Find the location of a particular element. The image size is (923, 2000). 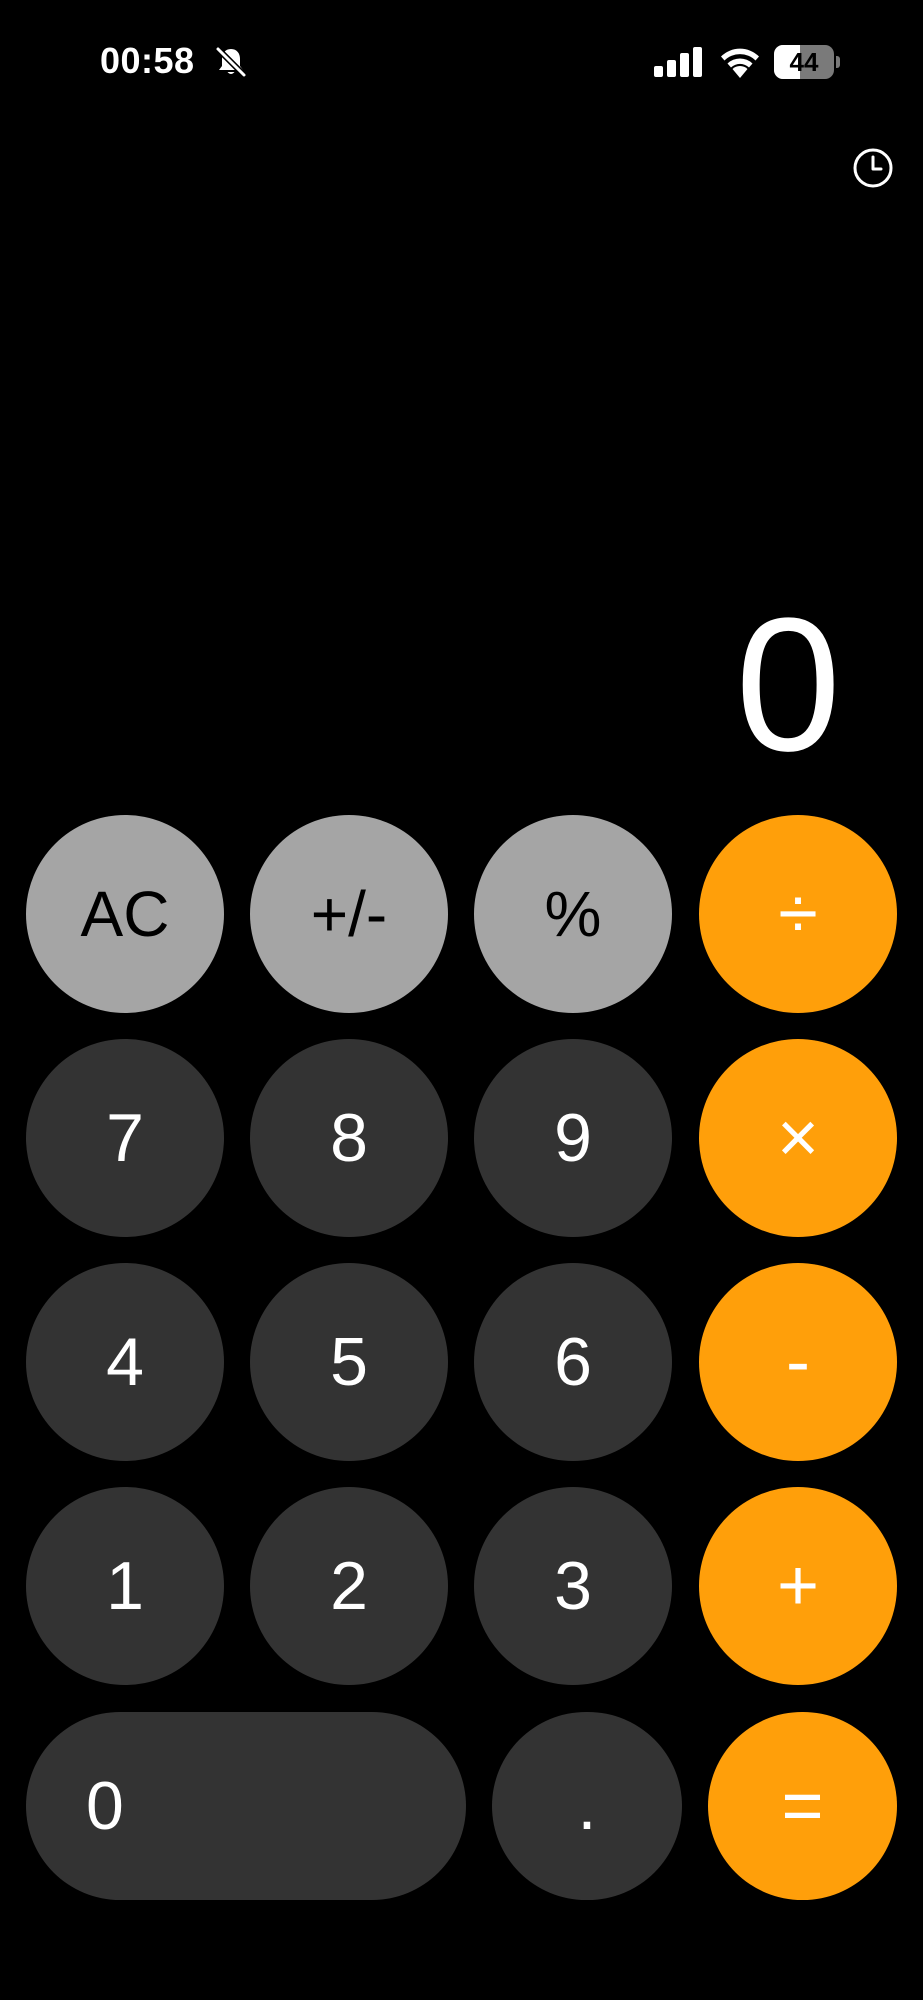

digit-3-label: 3 is located at coordinates (573, 1586).